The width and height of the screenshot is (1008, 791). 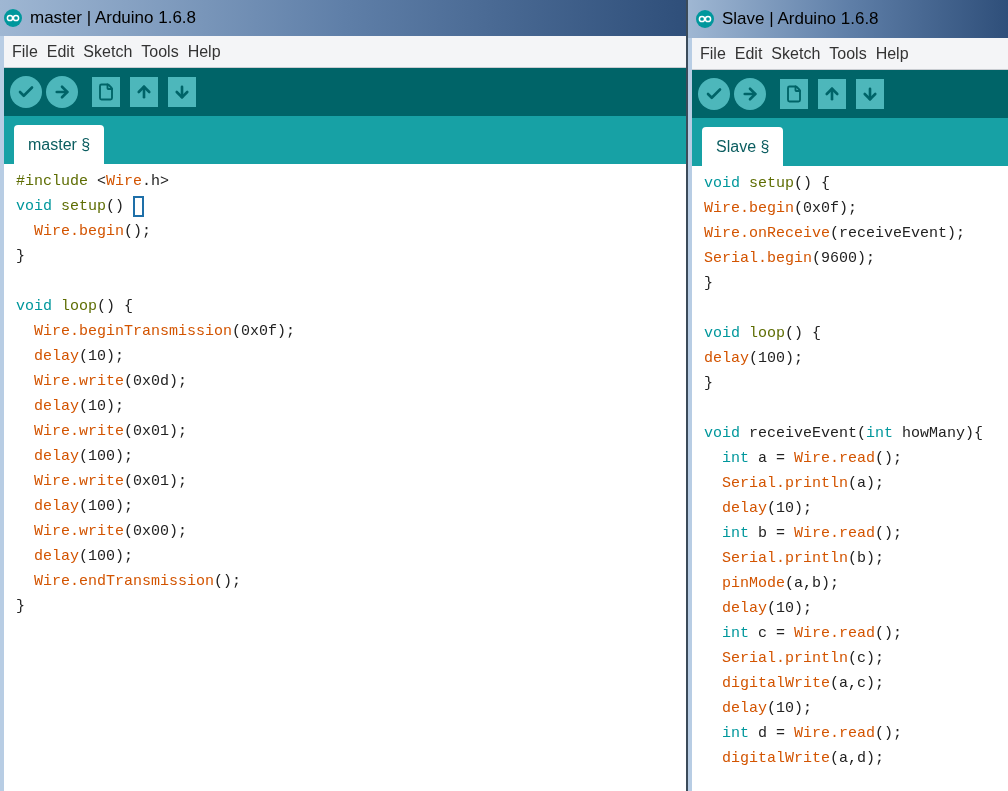 What do you see at coordinates (93, 232) in the screenshot?
I see `code-line: Wire.begin();` at bounding box center [93, 232].